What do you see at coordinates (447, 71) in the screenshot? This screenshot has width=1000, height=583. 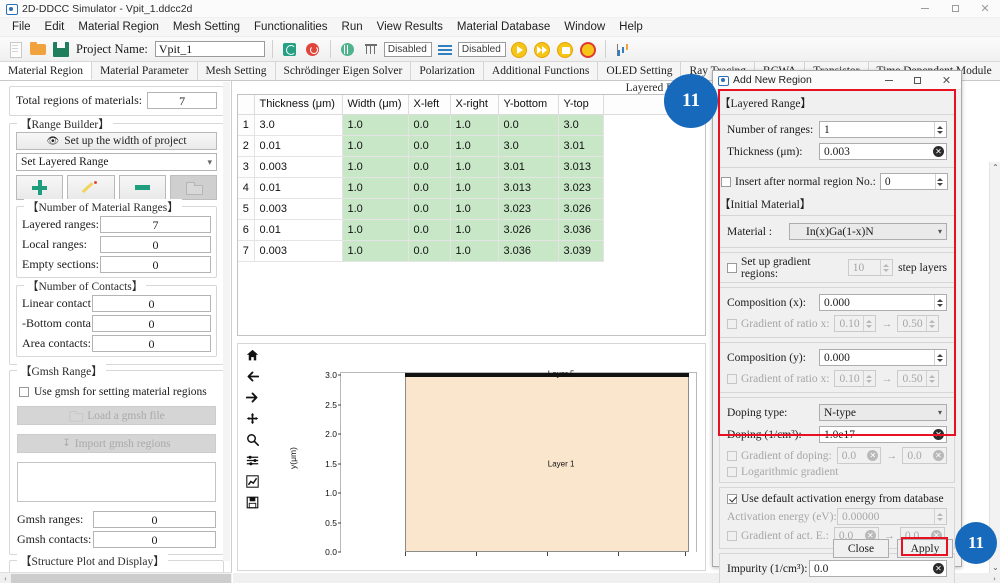 I see `tab-polarization: Polarization` at bounding box center [447, 71].